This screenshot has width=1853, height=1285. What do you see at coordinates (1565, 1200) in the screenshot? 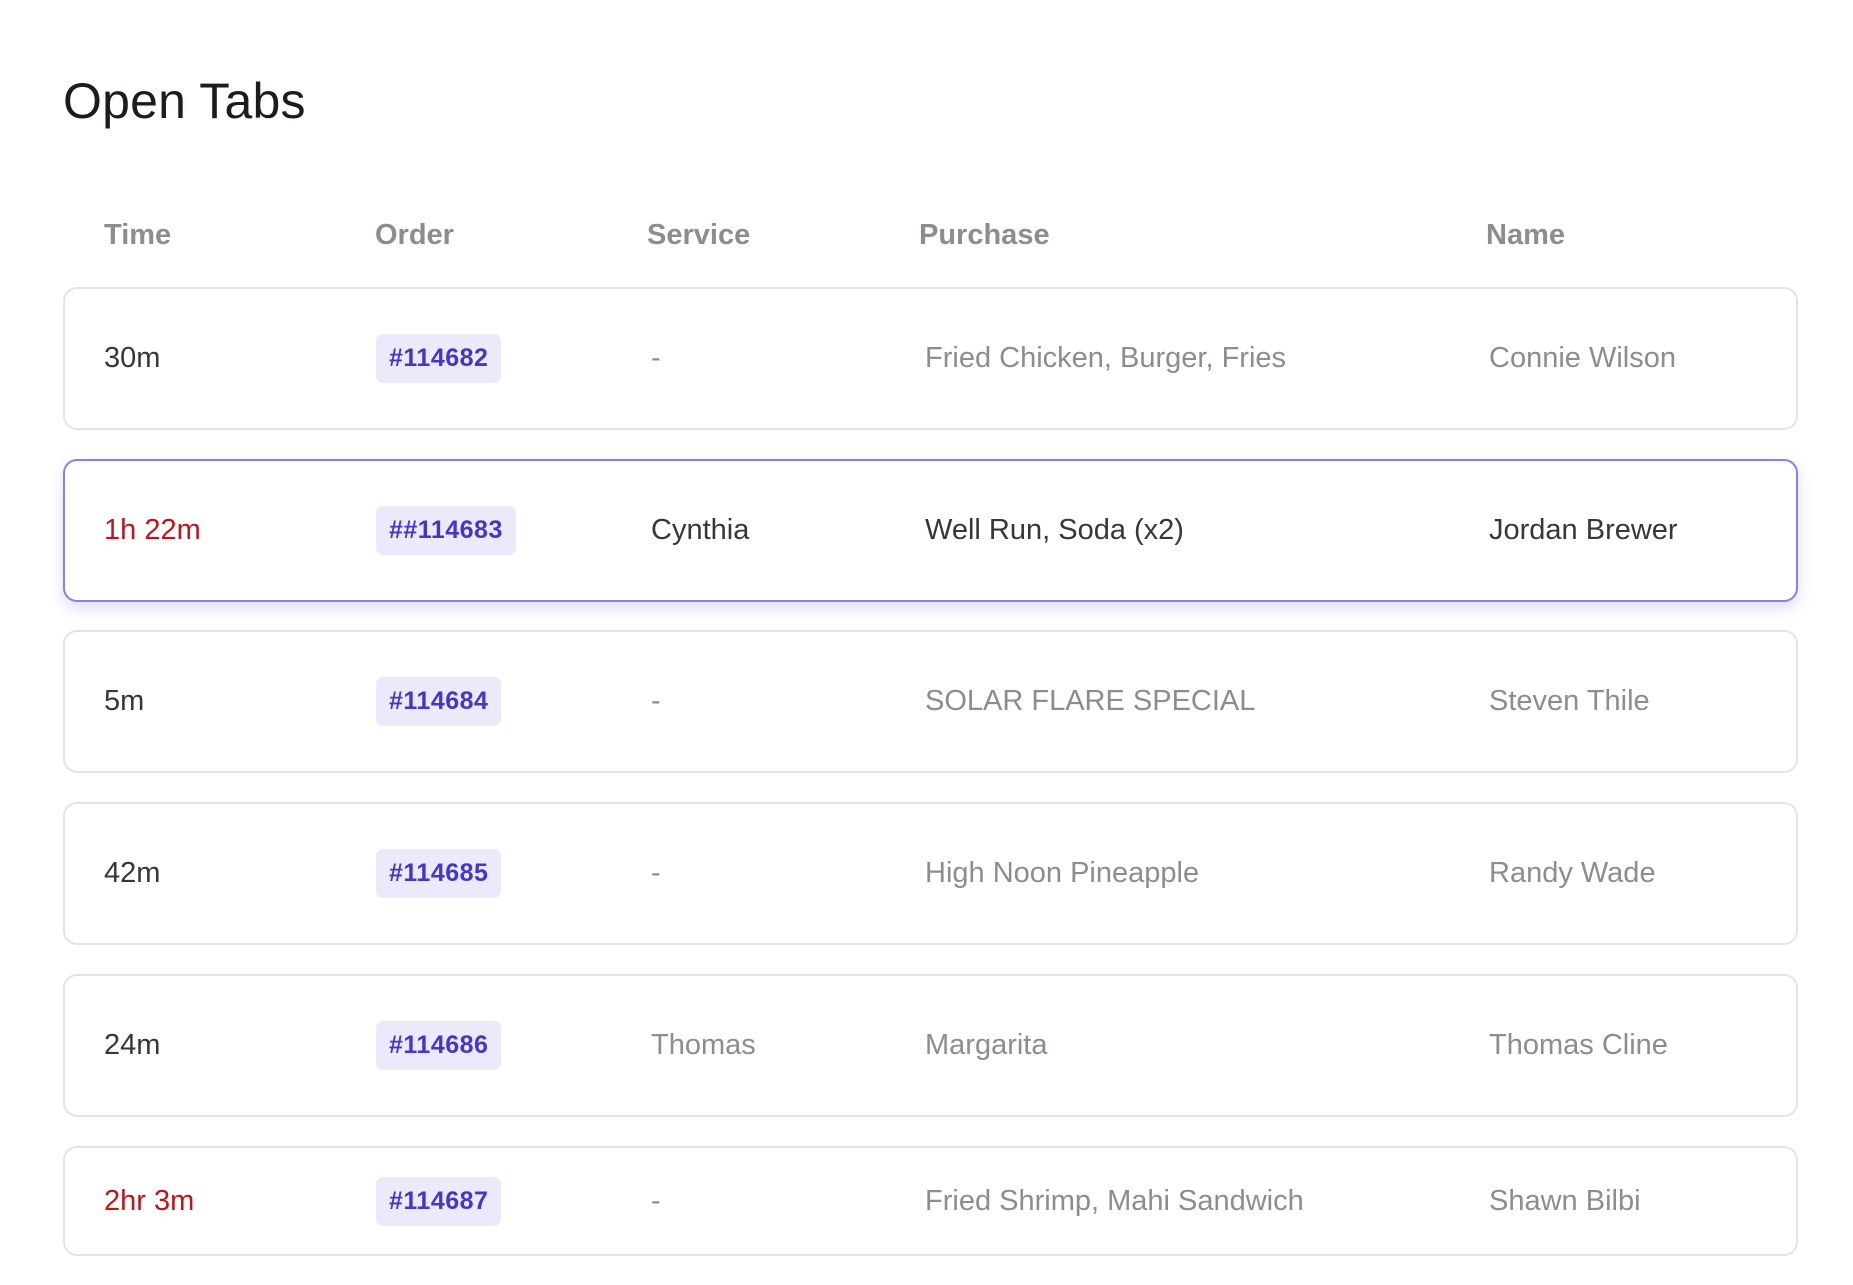
I see `customer-name: Shawn Bilbi` at bounding box center [1565, 1200].